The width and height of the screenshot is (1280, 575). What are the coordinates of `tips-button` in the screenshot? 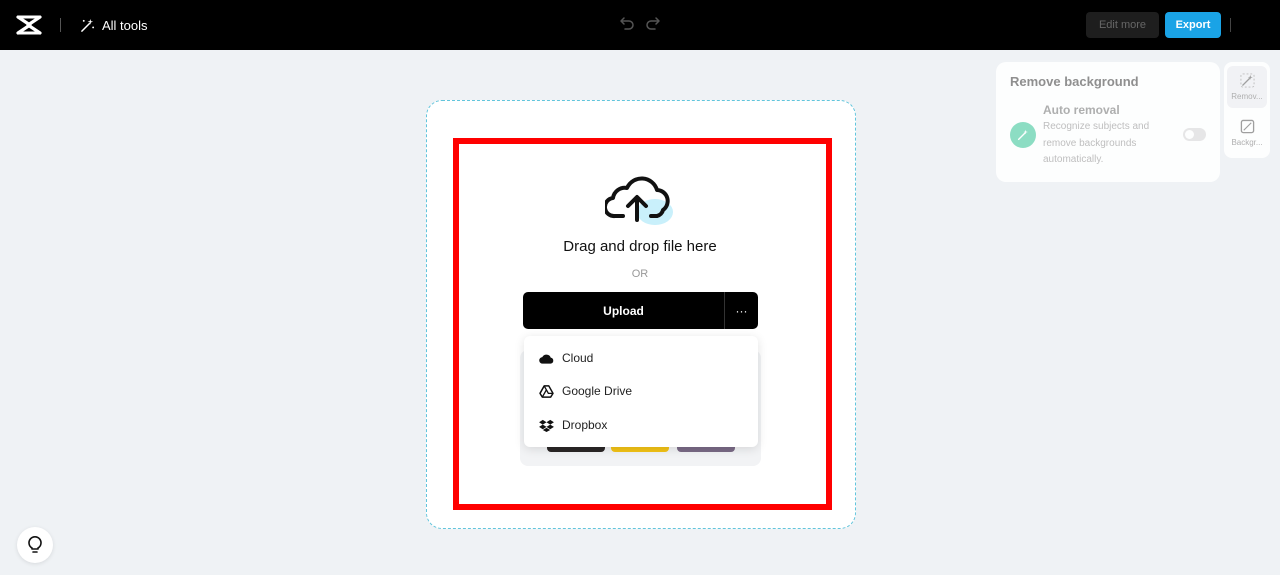 It's located at (35, 545).